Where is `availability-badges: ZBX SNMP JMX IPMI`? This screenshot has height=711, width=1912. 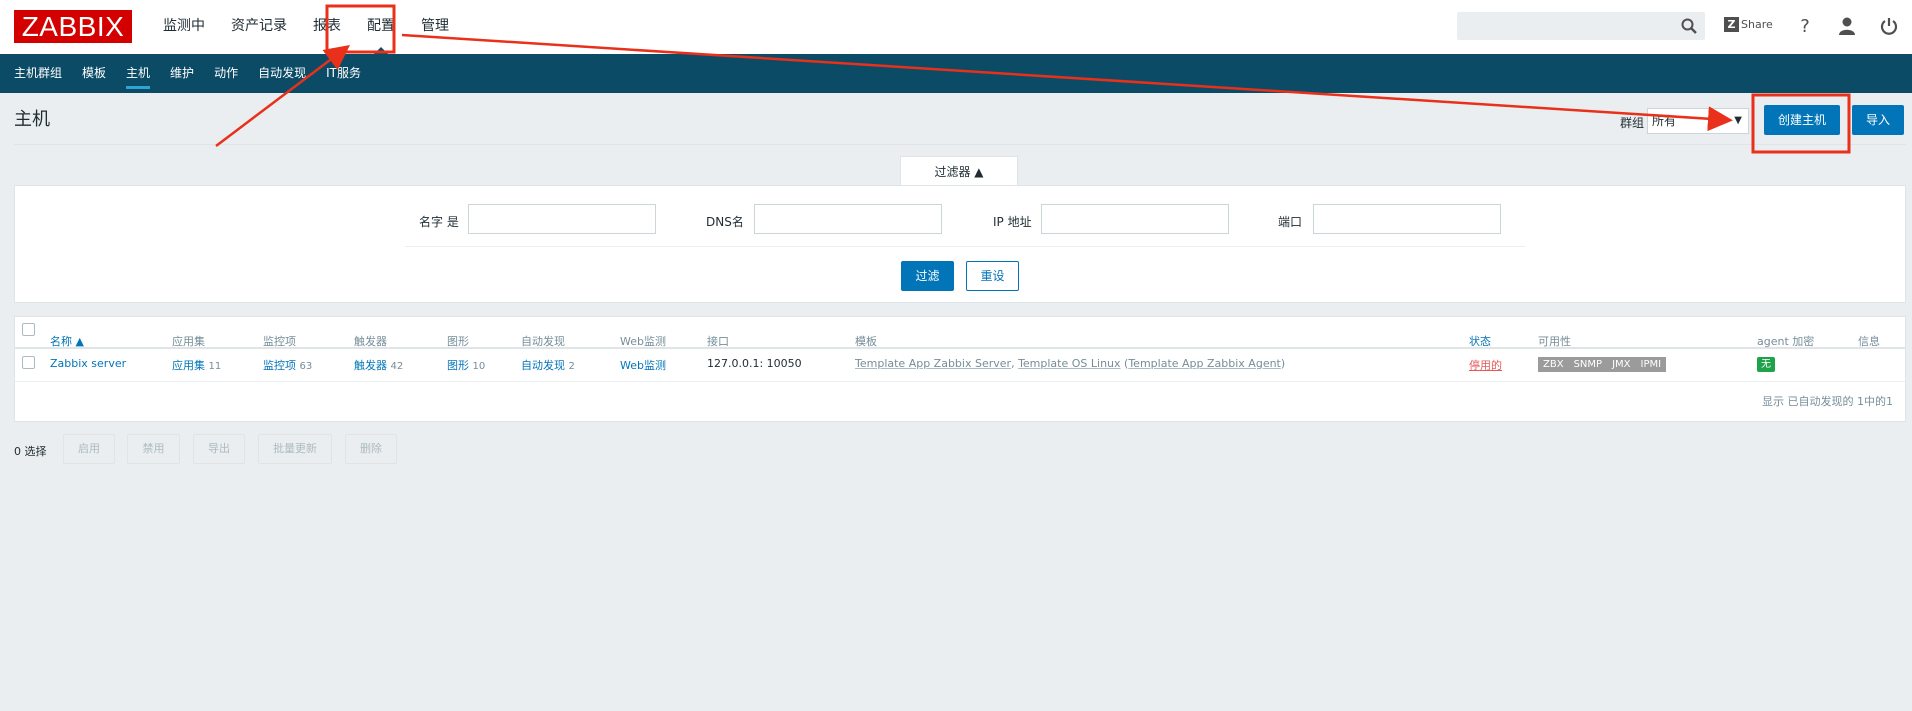
availability-badges: ZBX SNMP JMX IPMI is located at coordinates (1602, 364).